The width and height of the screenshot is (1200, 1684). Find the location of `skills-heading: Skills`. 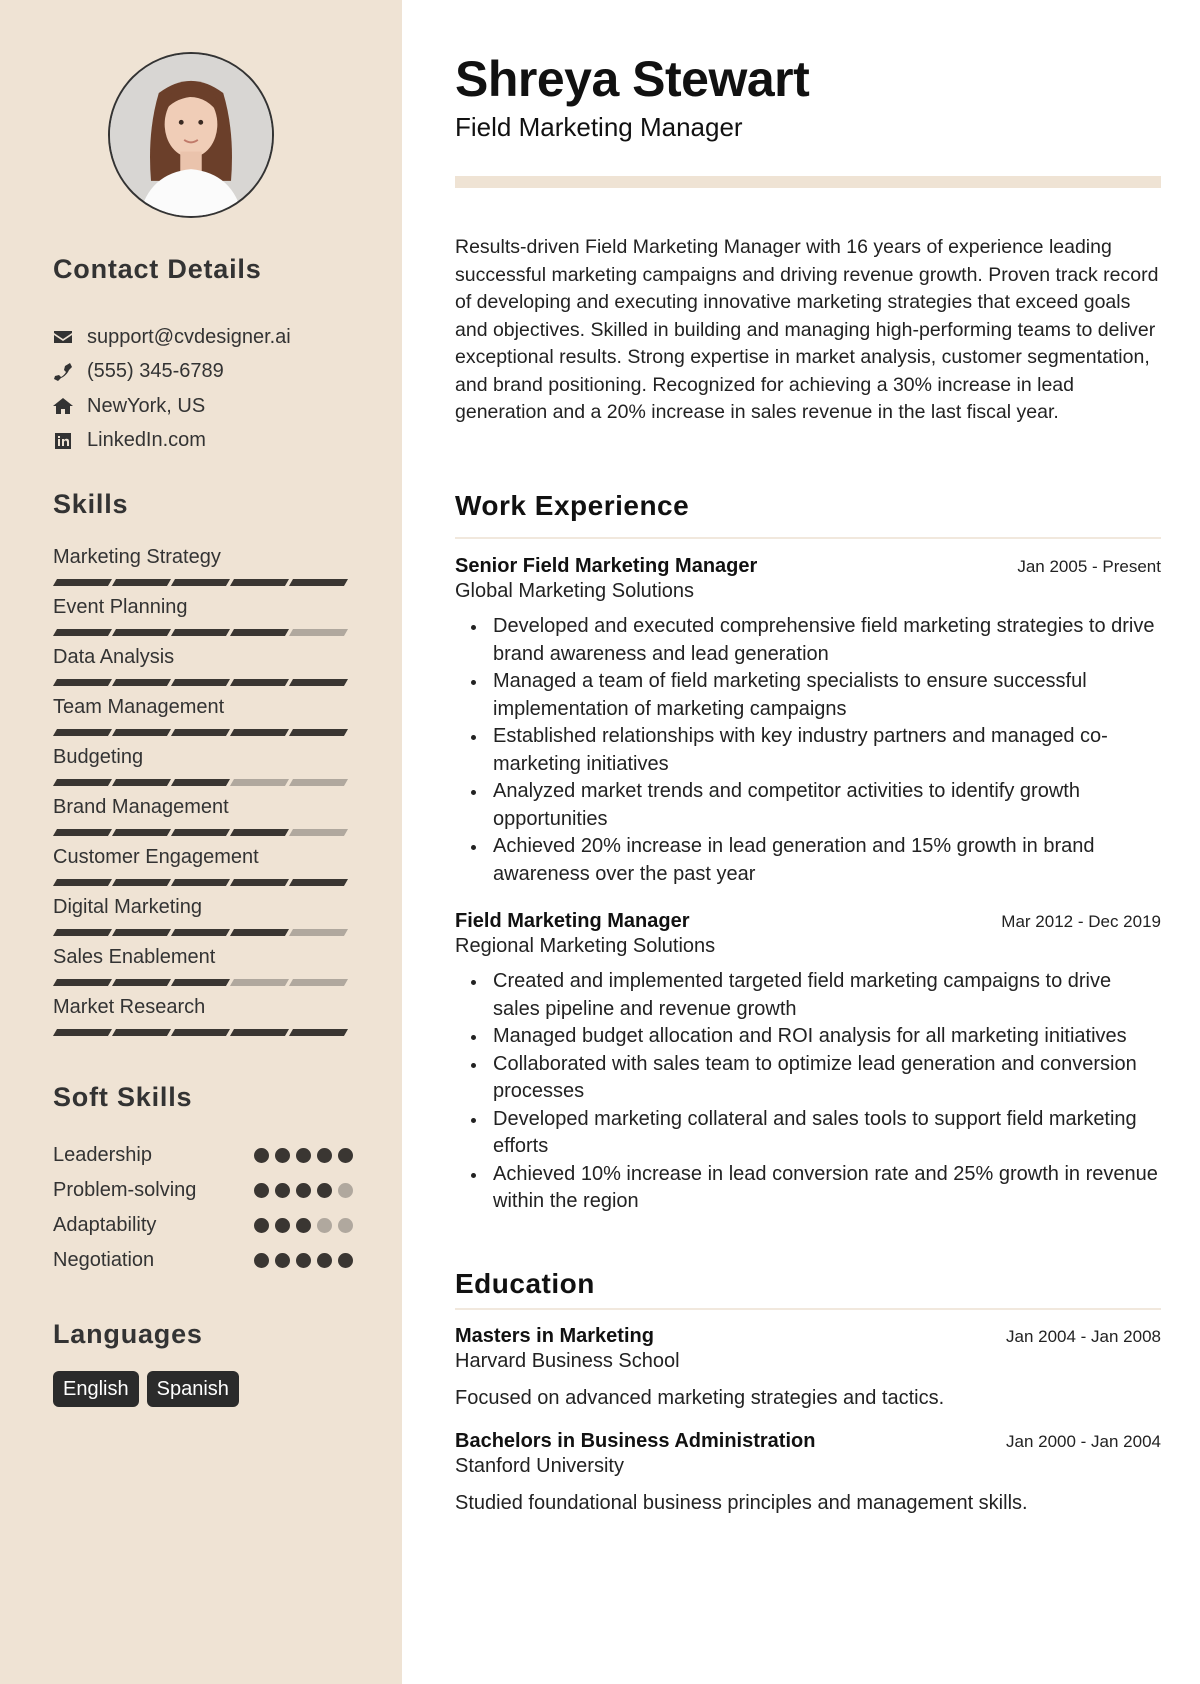

skills-heading: Skills is located at coordinates (91, 504).